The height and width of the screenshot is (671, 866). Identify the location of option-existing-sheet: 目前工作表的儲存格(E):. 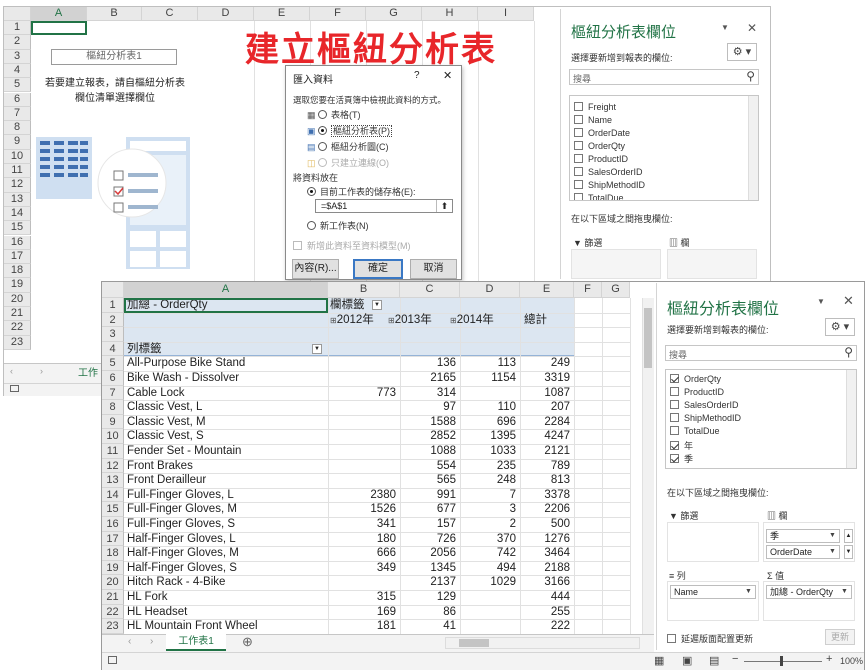
(361, 191).